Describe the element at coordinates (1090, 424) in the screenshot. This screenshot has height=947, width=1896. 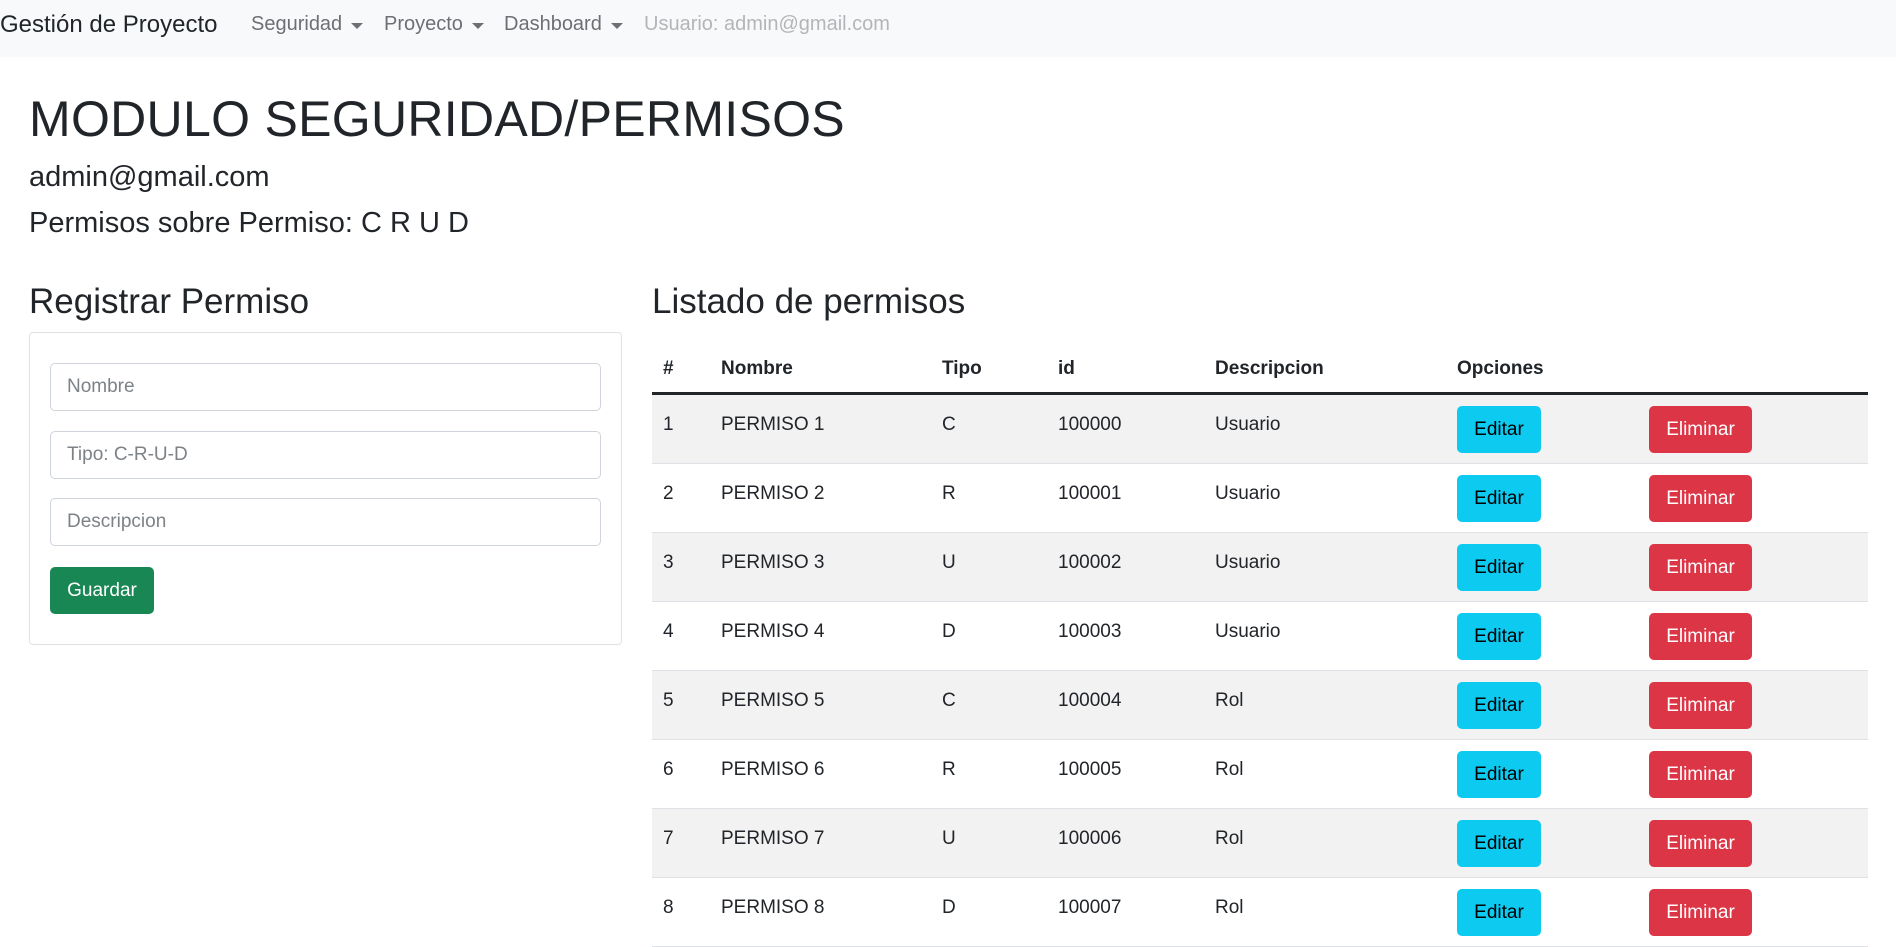
I see `cell-id: 100000` at that location.